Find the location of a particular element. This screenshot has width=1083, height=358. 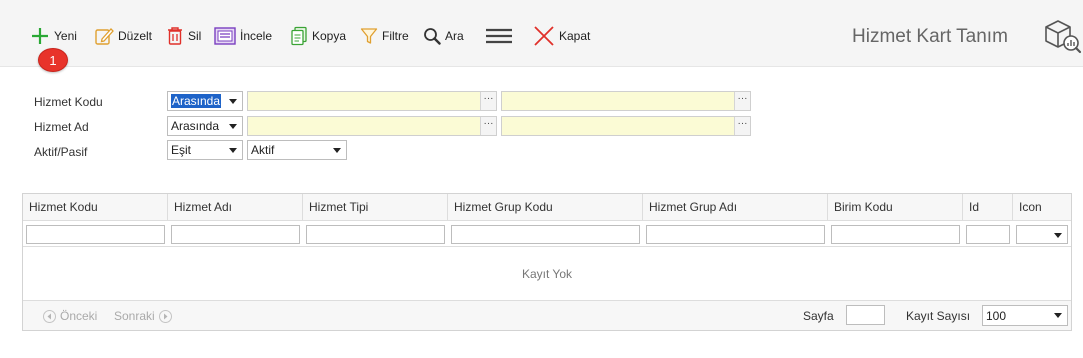

filter-input-id is located at coordinates (988, 234).